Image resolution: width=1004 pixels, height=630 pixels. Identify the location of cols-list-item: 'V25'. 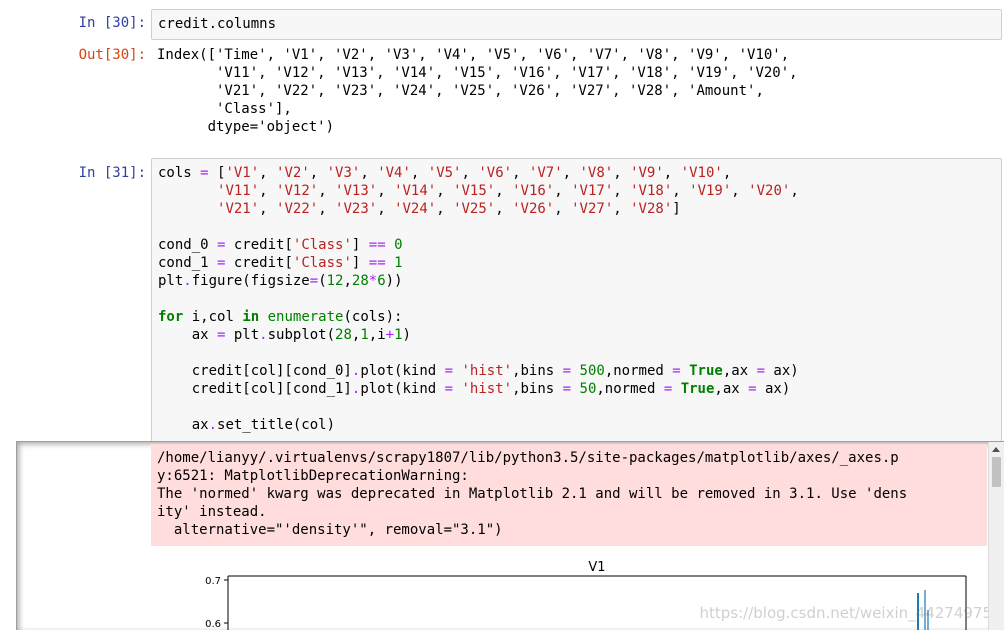
(474, 209).